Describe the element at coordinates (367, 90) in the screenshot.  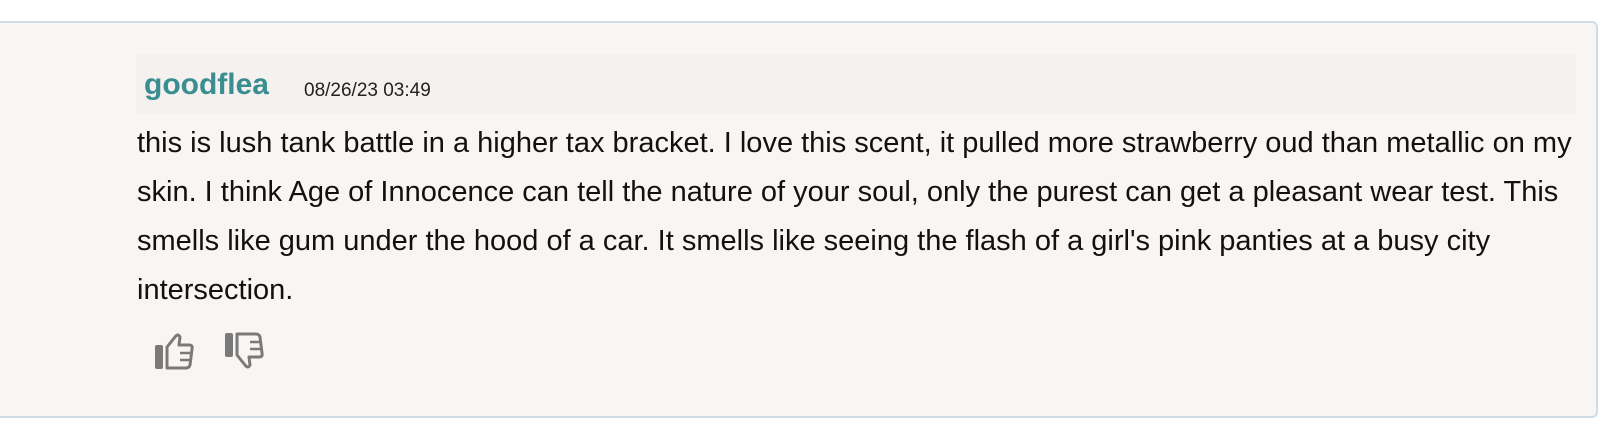
I see `review-timestamp: 08/26/23 03:49` at that location.